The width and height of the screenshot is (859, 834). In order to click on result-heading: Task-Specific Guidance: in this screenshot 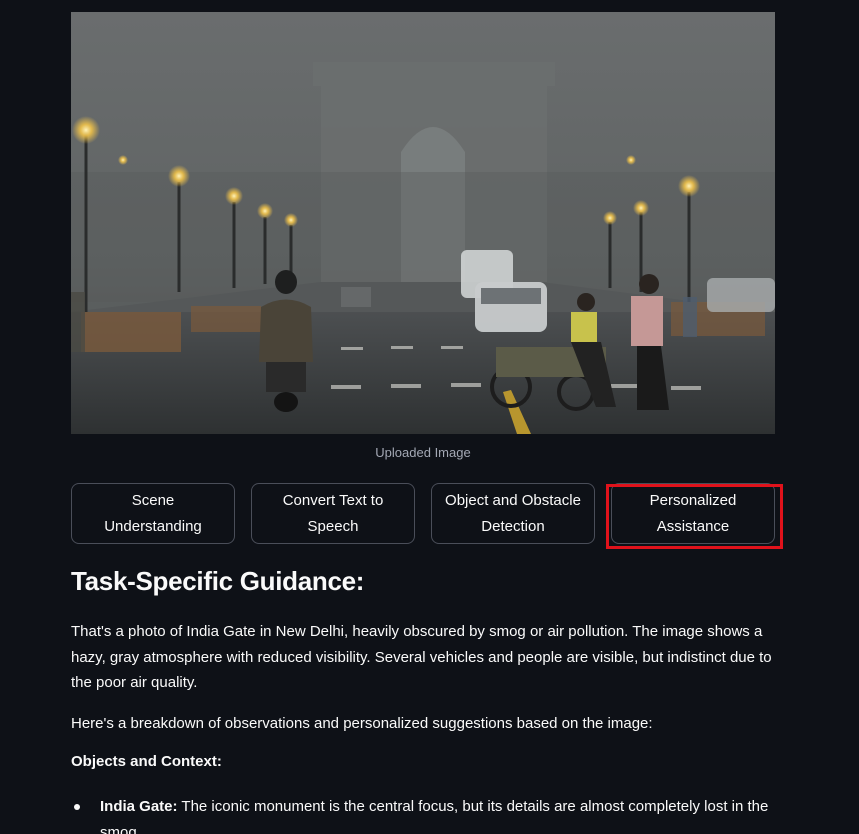, I will do `click(218, 581)`.